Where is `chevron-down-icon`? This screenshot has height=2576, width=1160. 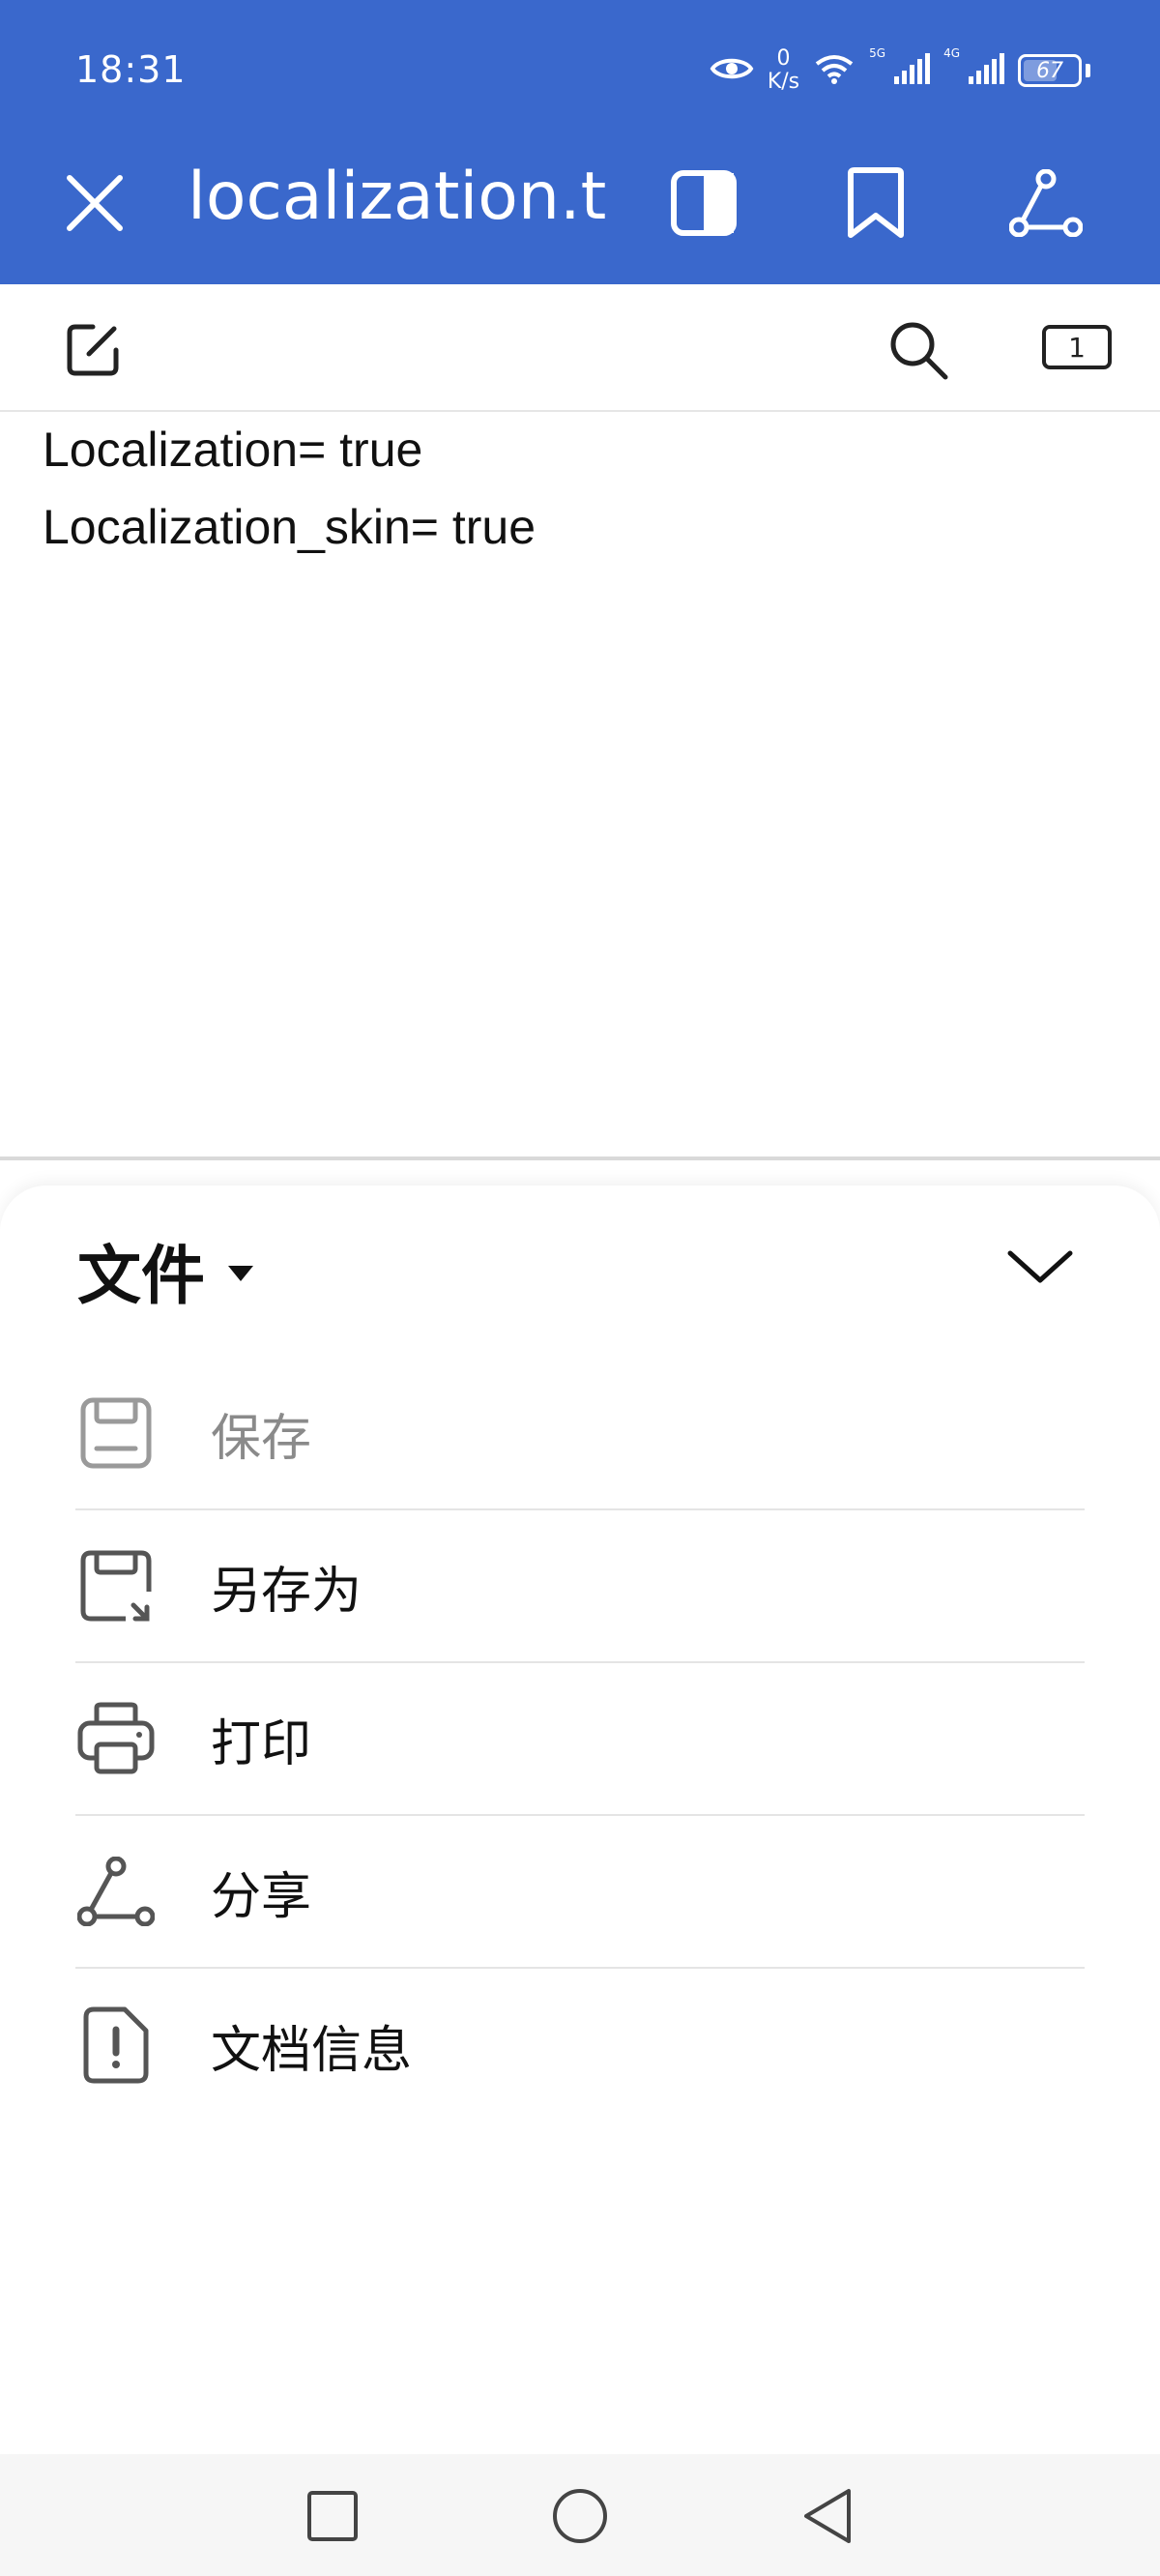
chevron-down-icon is located at coordinates (1040, 1266).